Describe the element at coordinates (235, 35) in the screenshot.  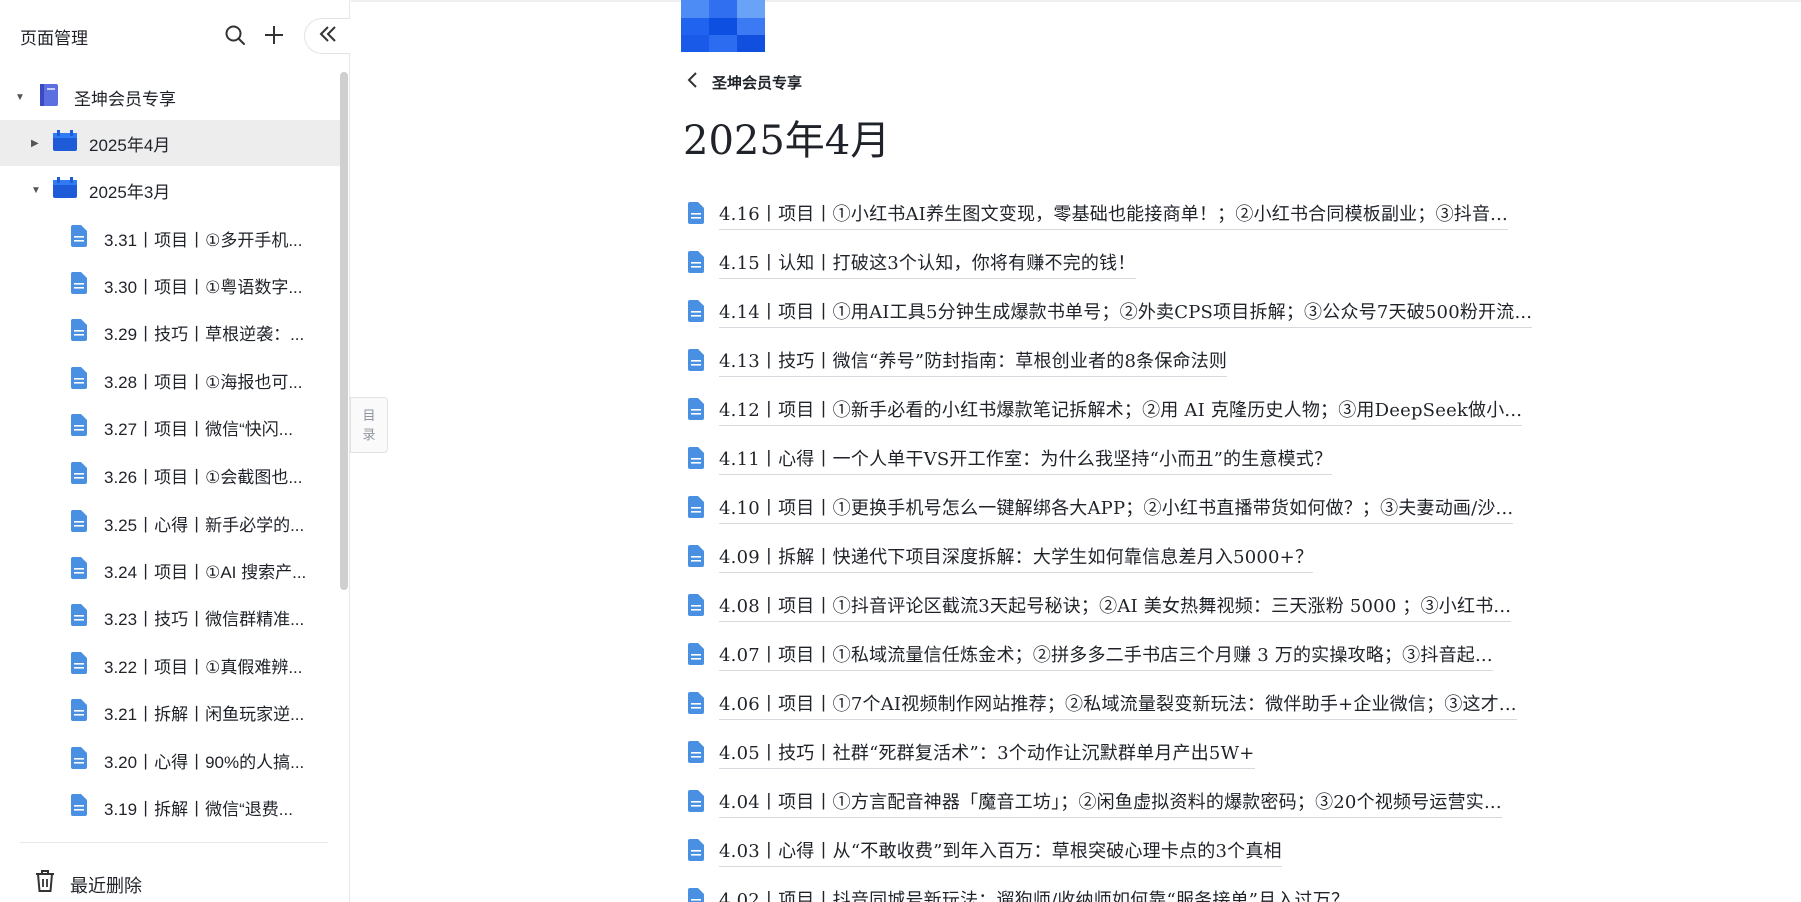
I see `search-icon` at that location.